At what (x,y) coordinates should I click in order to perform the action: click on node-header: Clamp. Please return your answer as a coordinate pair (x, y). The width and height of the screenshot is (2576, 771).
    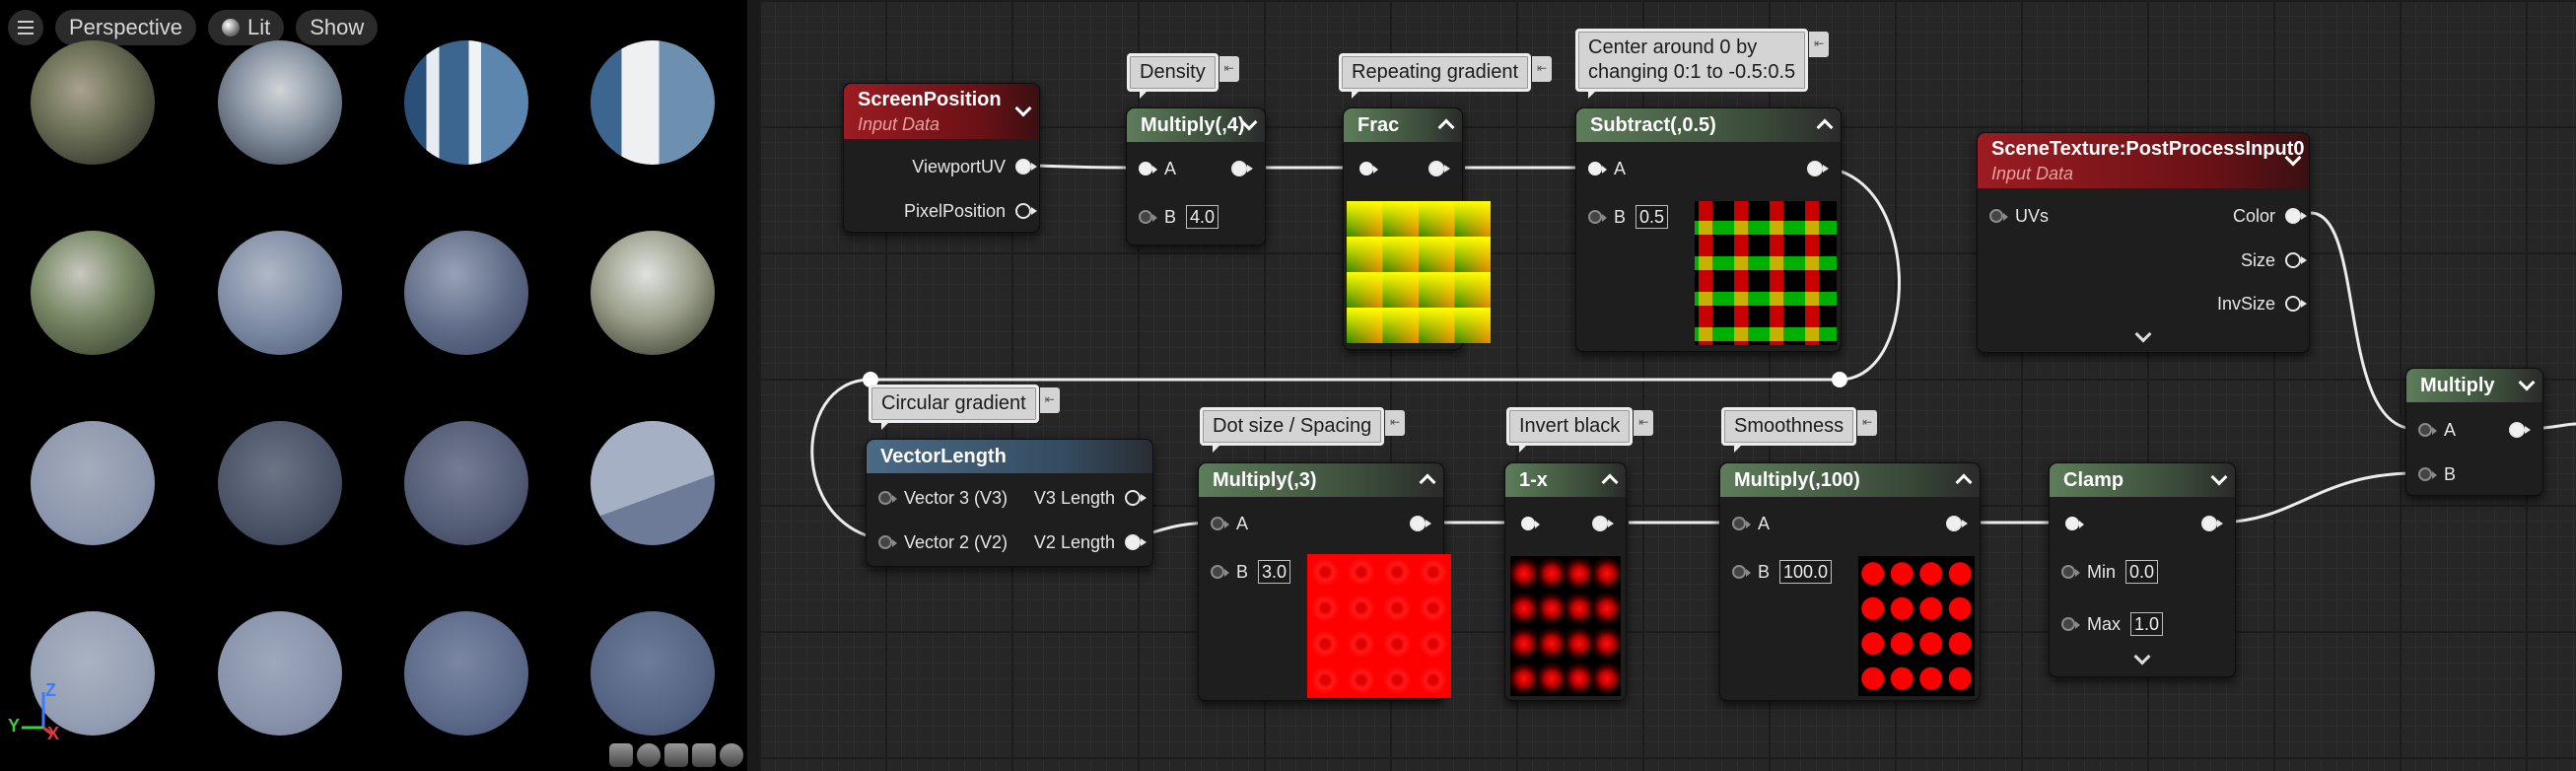
    Looking at the image, I should click on (2142, 480).